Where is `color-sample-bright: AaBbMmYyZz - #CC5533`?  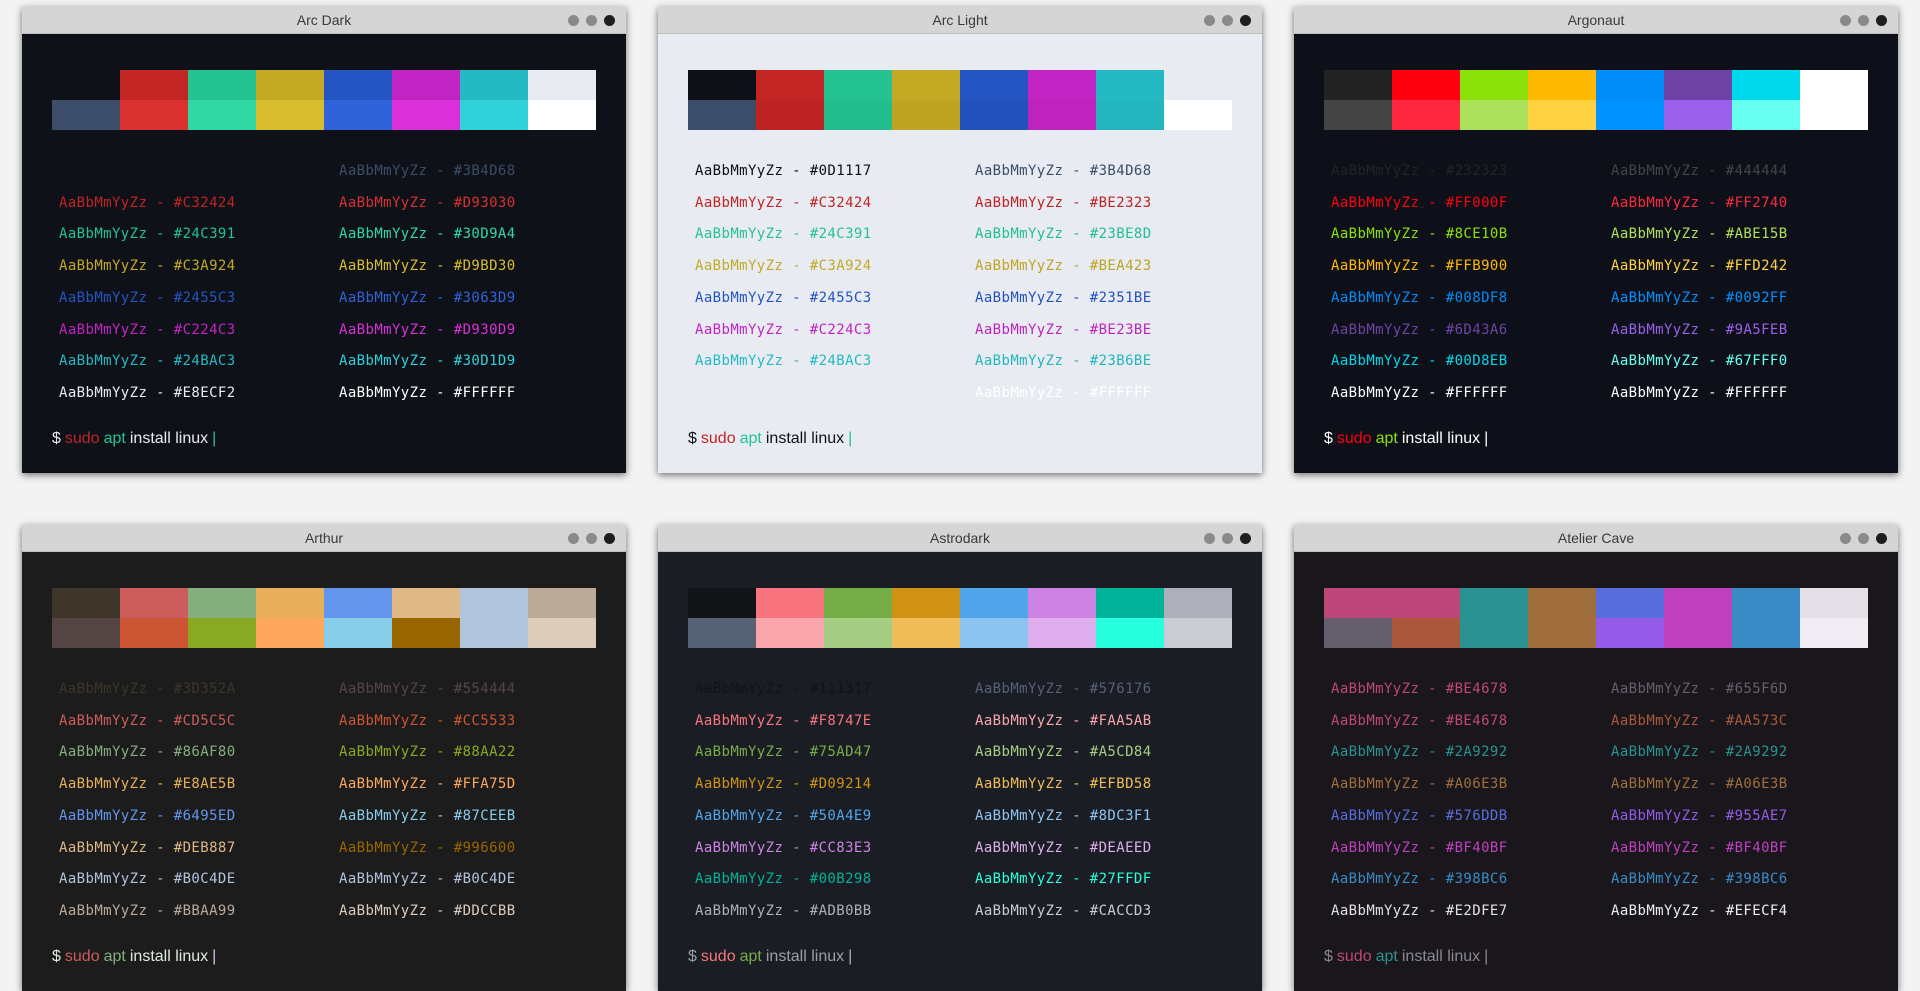
color-sample-bright: AaBbMmYyZz - #CC5533 is located at coordinates (427, 720).